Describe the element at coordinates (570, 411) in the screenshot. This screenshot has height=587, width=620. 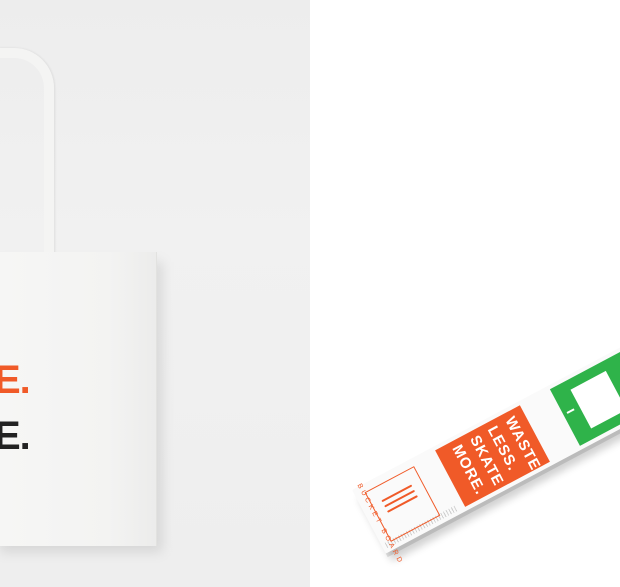
I see `green-sticker-dash` at that location.